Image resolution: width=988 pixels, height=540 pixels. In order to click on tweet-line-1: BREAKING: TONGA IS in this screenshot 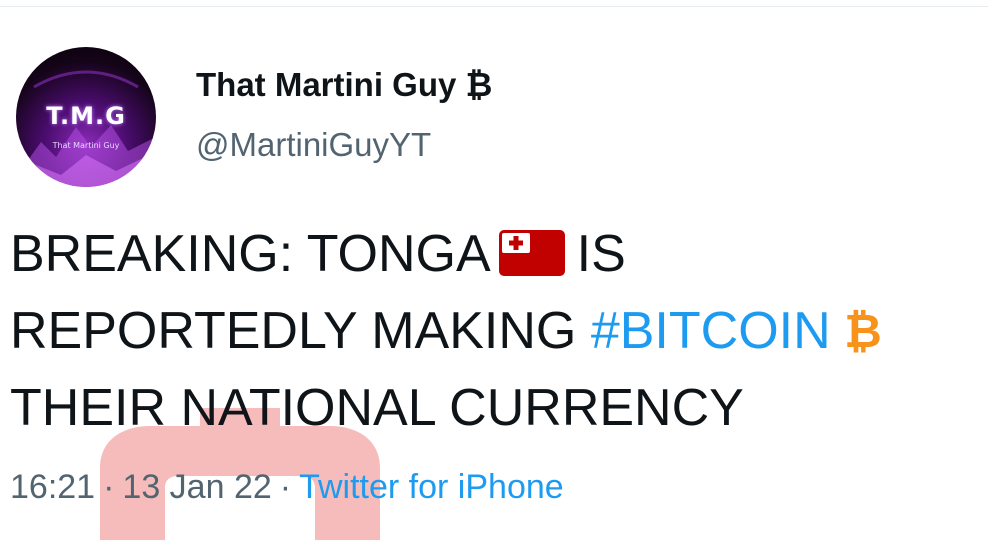, I will do `click(497, 254)`.